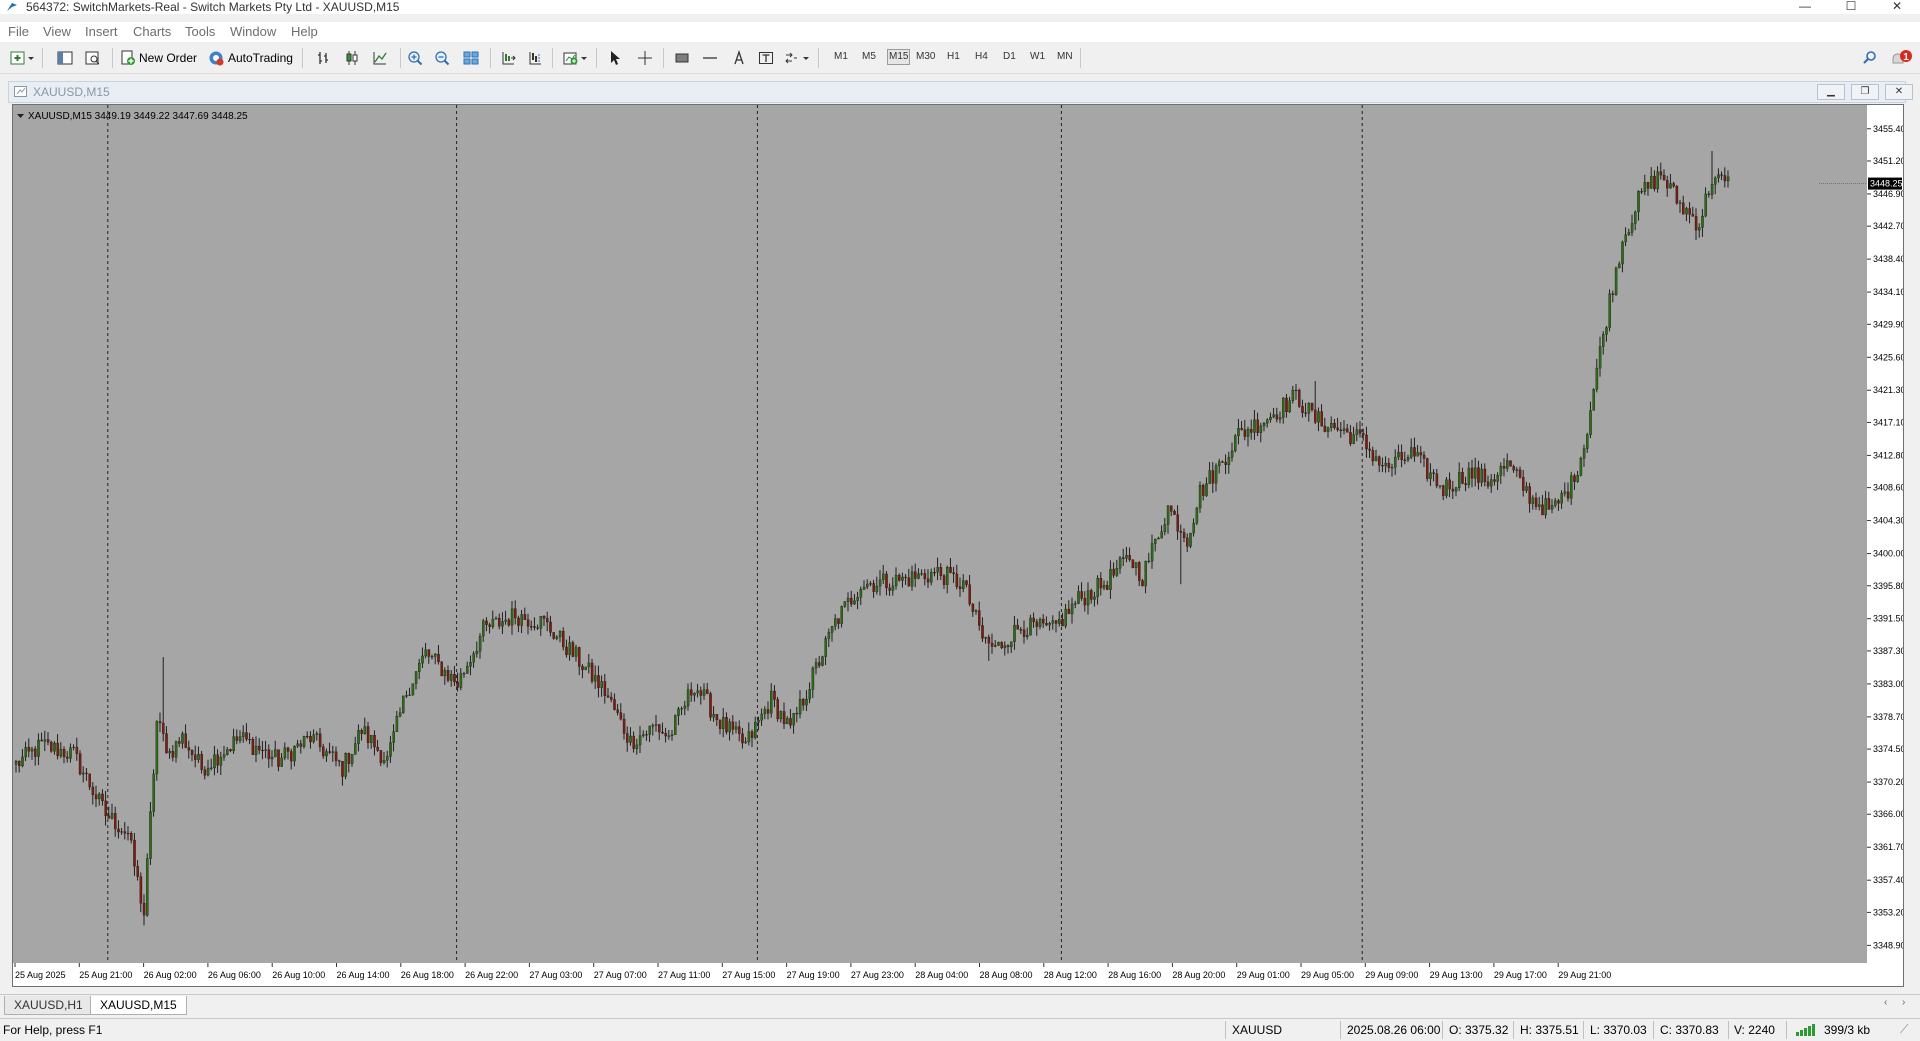 This screenshot has width=1920, height=1041. Describe the element at coordinates (869, 56) in the screenshot. I see `timeframe-m5: M5` at that location.